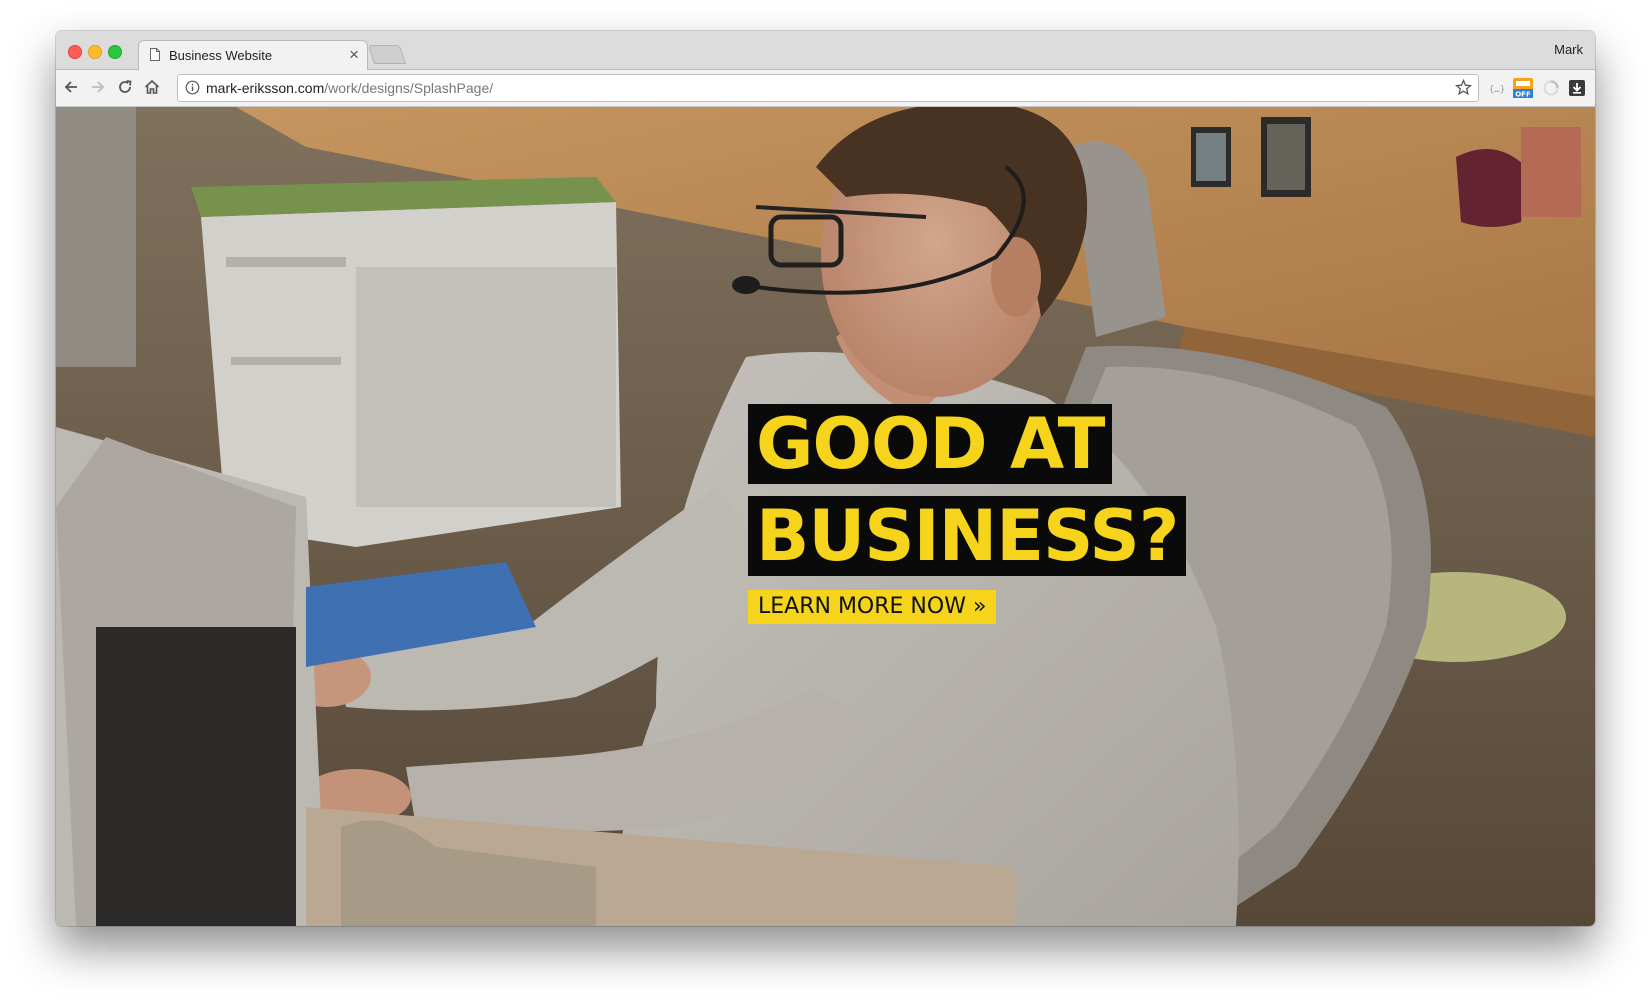 The image size is (1651, 1007). I want to click on tab-strip: Business Website × Mark, so click(825, 51).